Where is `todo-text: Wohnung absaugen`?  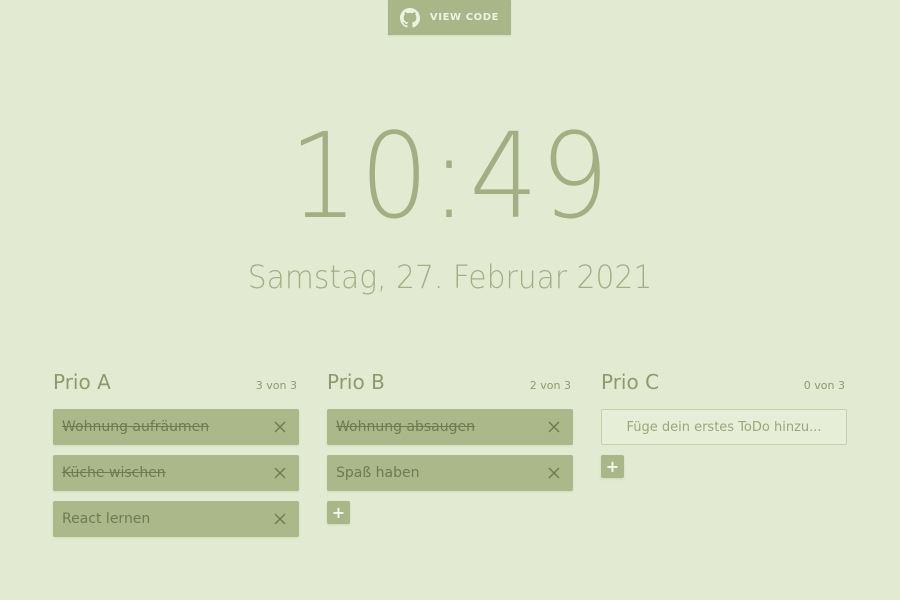
todo-text: Wohnung absaugen is located at coordinates (406, 427).